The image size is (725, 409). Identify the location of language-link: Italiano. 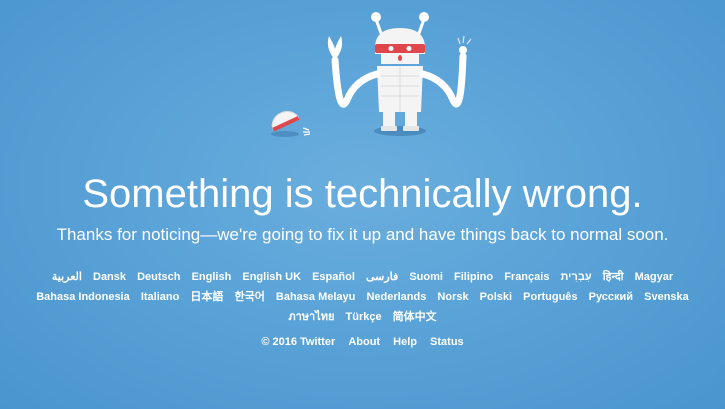
(160, 297).